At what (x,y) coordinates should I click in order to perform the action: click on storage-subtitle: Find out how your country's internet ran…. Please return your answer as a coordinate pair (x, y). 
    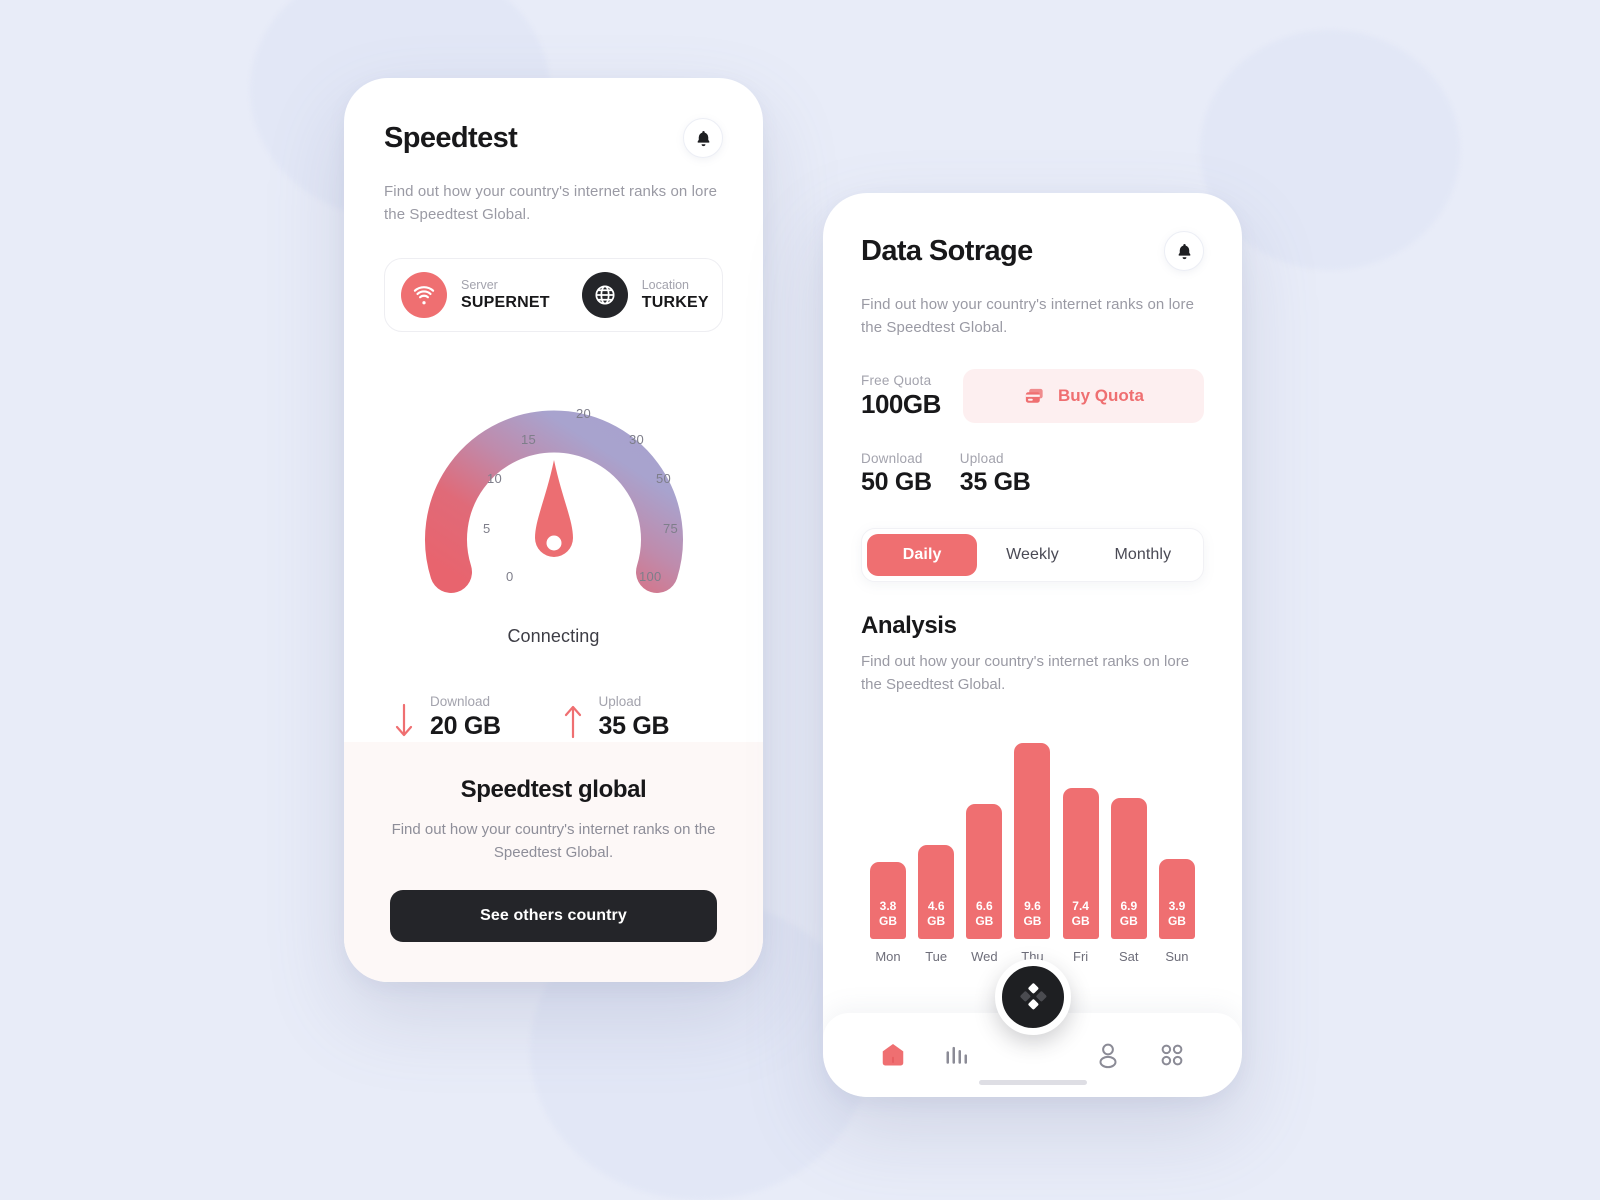
    Looking at the image, I should click on (1028, 316).